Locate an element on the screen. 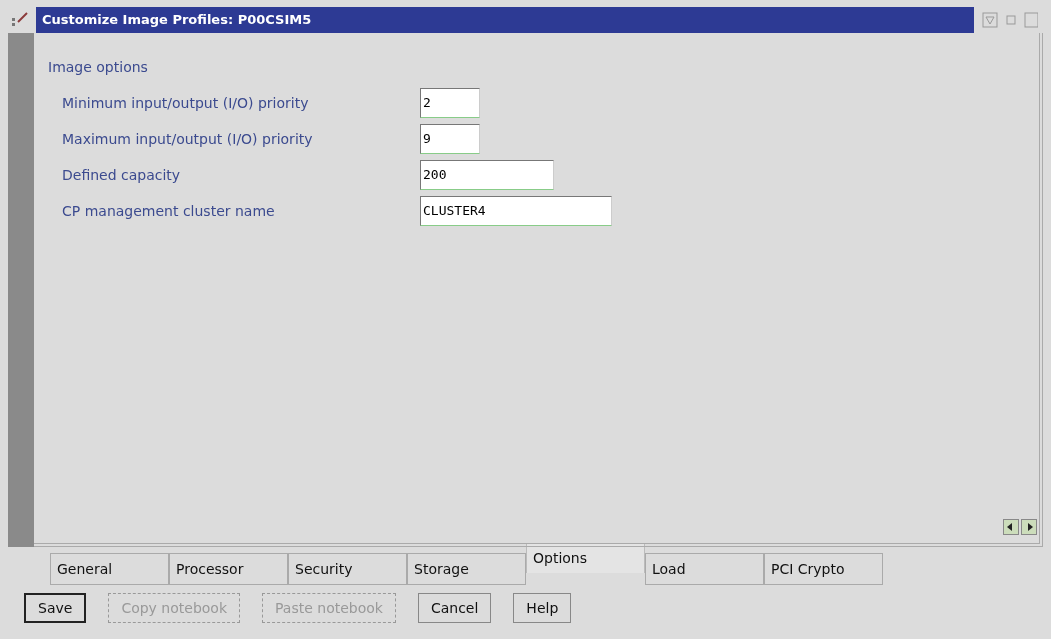  arrow-right-icon is located at coordinates (1029, 527).